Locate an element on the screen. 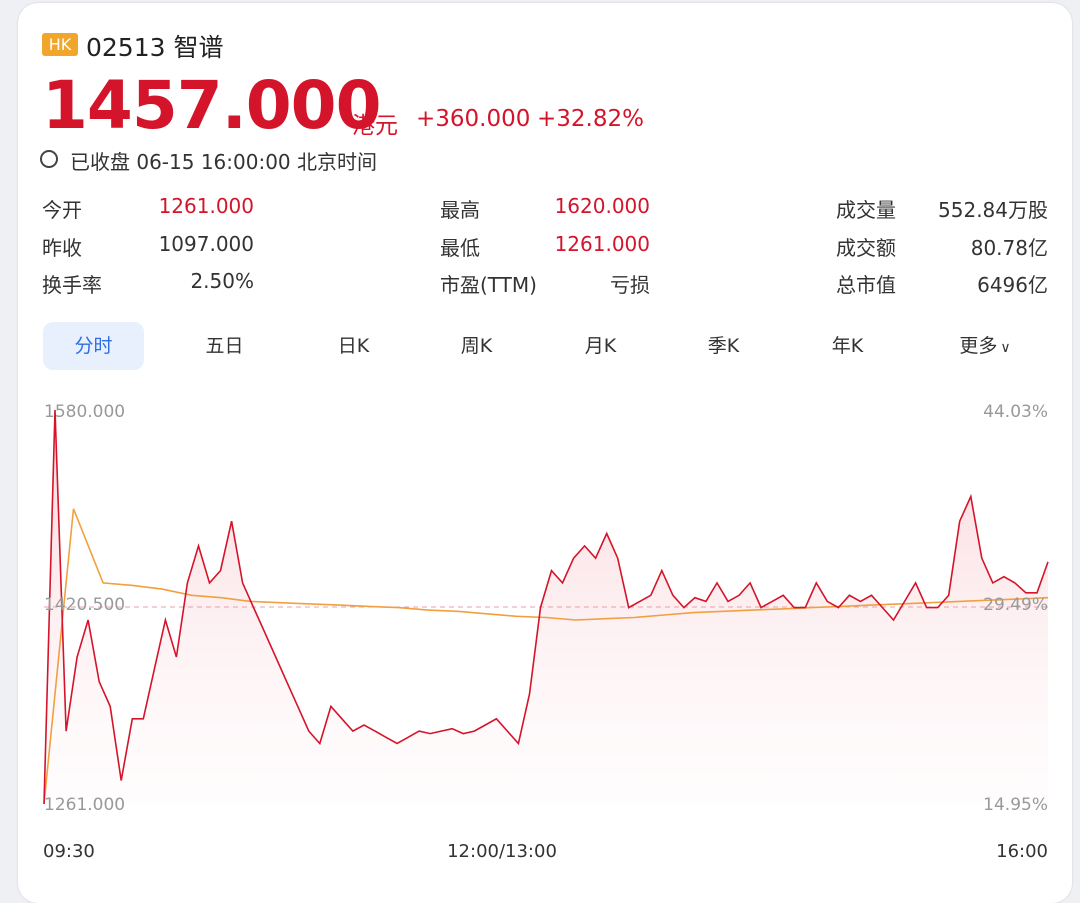  pct-axis-min: 14.95% is located at coordinates (1015, 805).